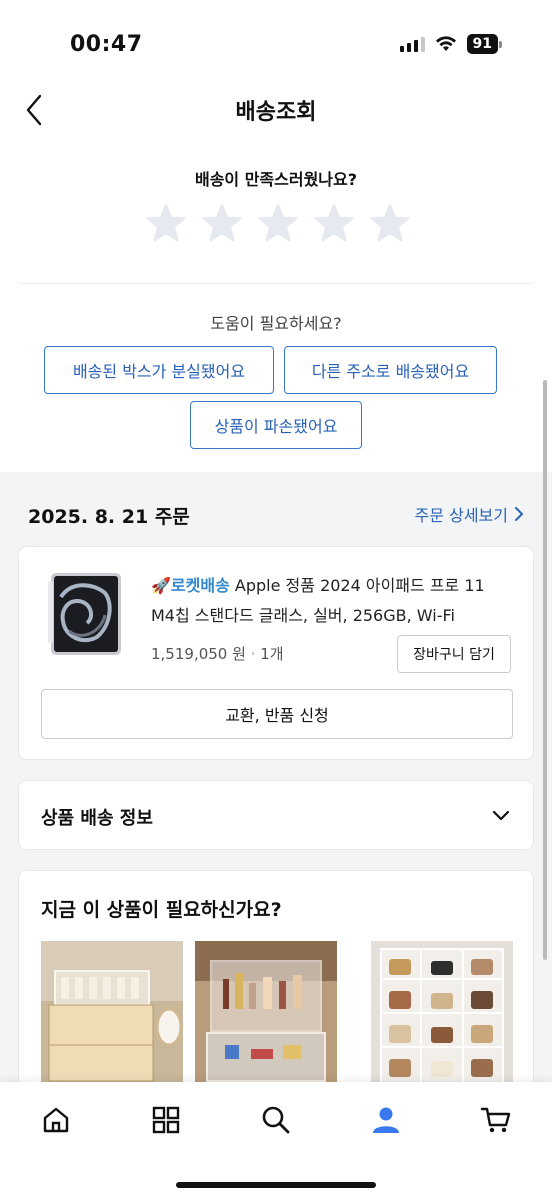  I want to click on battery-level: 91, so click(482, 44).